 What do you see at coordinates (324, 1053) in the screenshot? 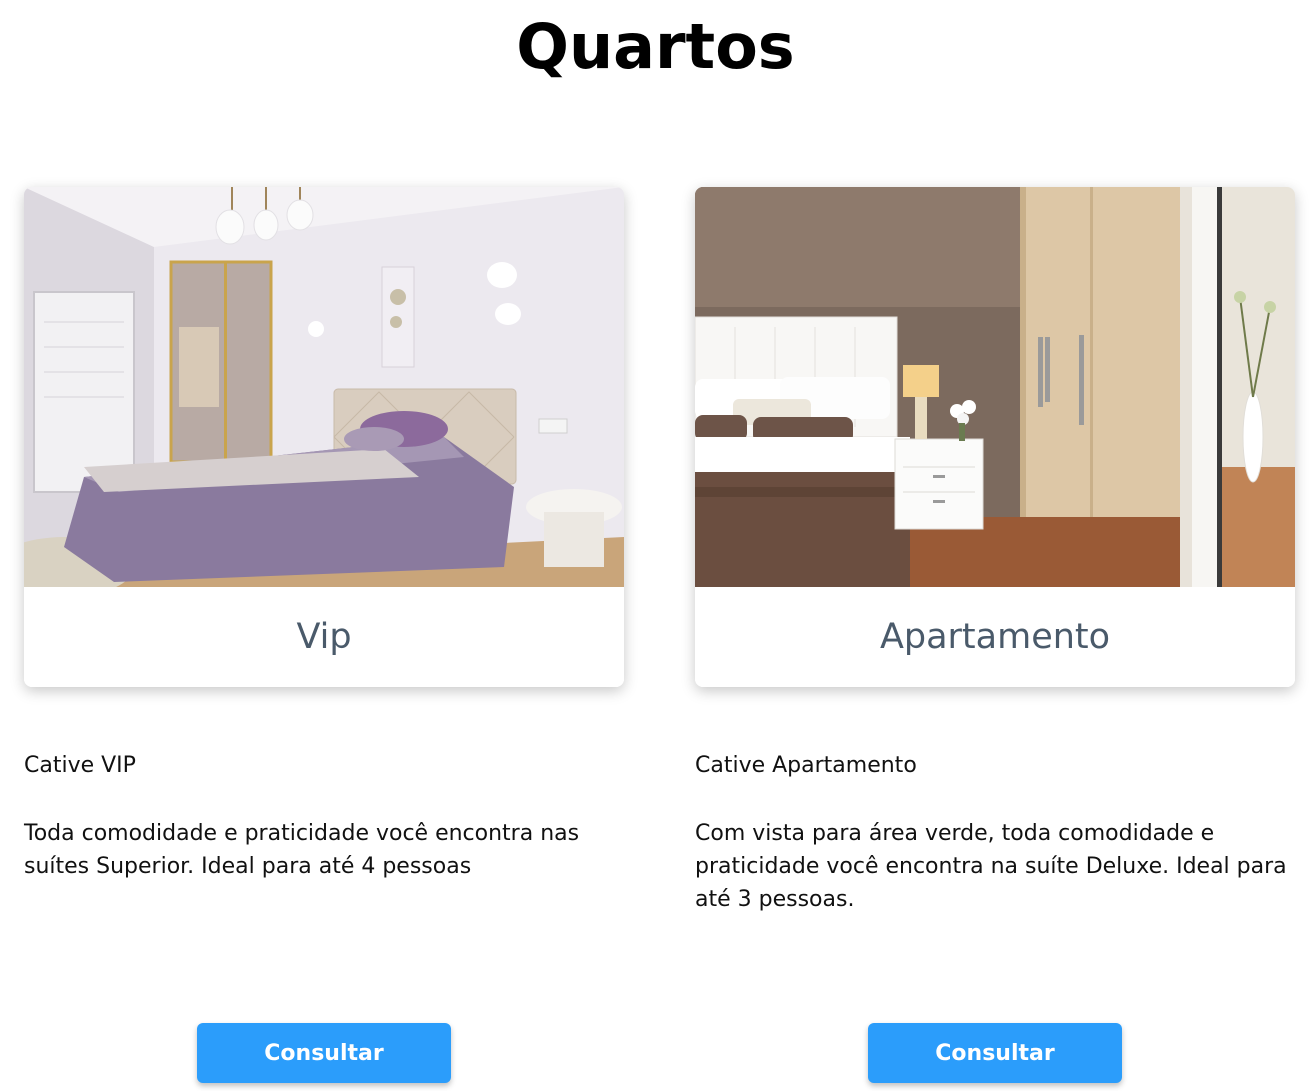
I see `consult-button-vip: Consultar` at bounding box center [324, 1053].